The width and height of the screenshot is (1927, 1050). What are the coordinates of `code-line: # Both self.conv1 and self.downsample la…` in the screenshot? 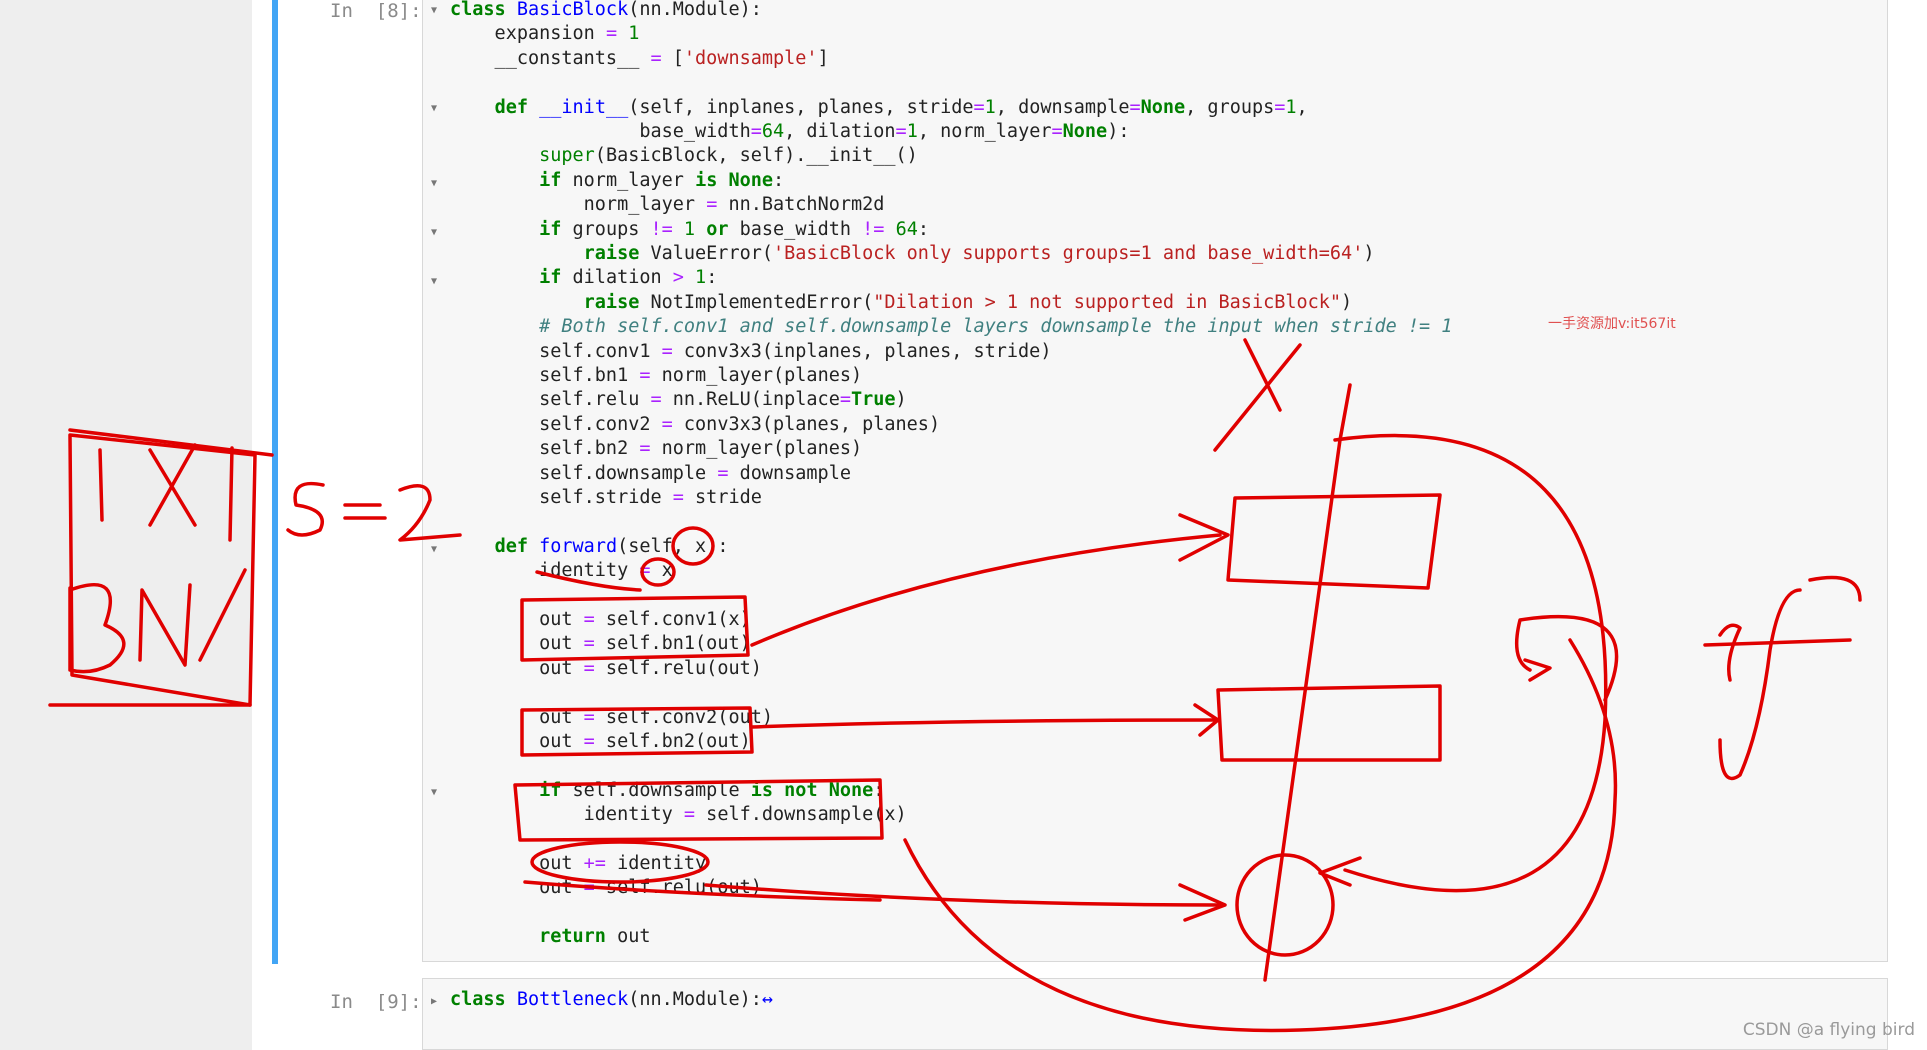 It's located at (951, 327).